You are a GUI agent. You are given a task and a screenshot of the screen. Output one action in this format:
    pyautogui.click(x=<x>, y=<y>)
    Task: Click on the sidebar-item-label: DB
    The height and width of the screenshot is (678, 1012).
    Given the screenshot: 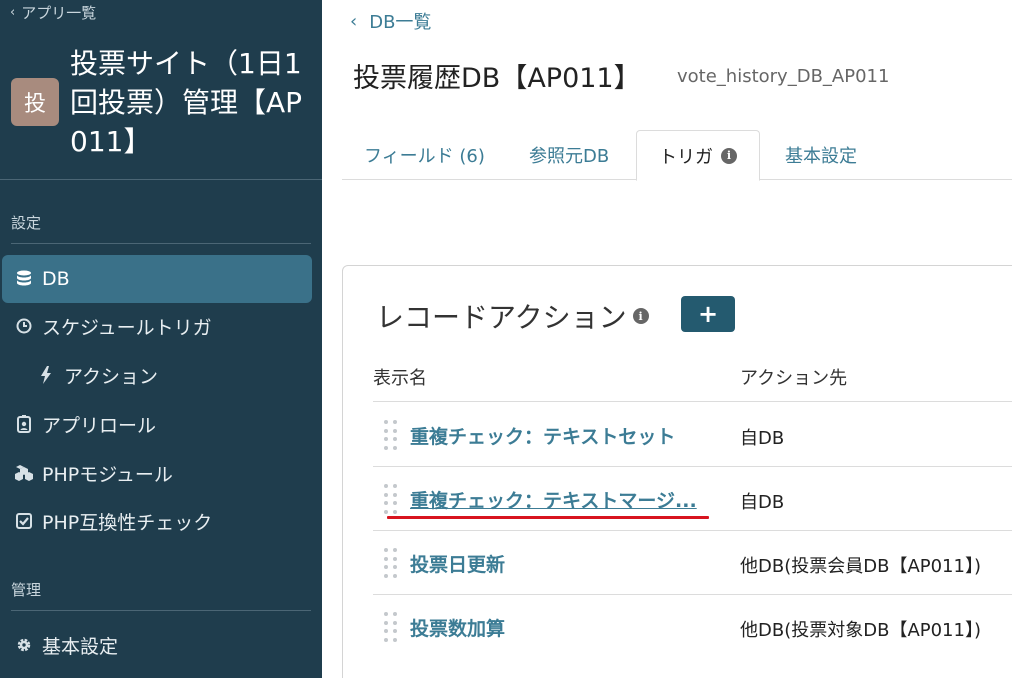 What is the action you would take?
    pyautogui.click(x=56, y=279)
    